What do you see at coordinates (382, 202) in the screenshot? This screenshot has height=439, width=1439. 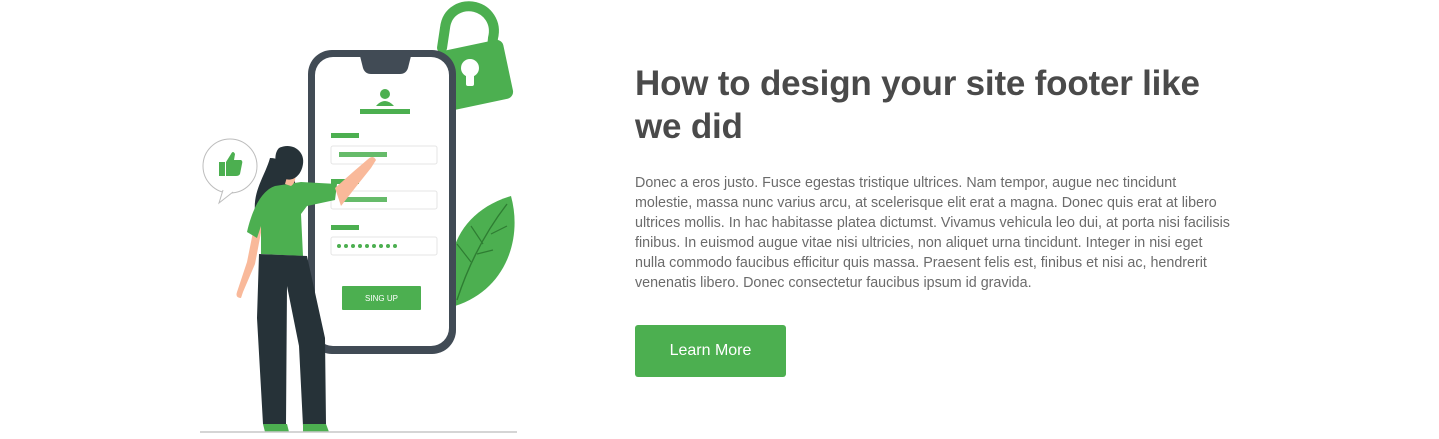 I see `phone-mockup: SING UP` at bounding box center [382, 202].